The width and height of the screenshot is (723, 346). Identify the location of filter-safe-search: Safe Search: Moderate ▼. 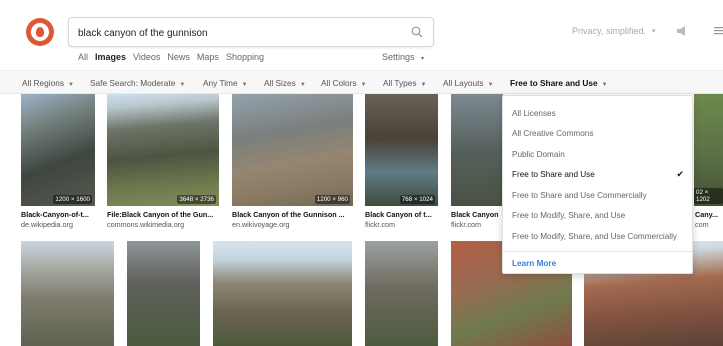
(137, 83).